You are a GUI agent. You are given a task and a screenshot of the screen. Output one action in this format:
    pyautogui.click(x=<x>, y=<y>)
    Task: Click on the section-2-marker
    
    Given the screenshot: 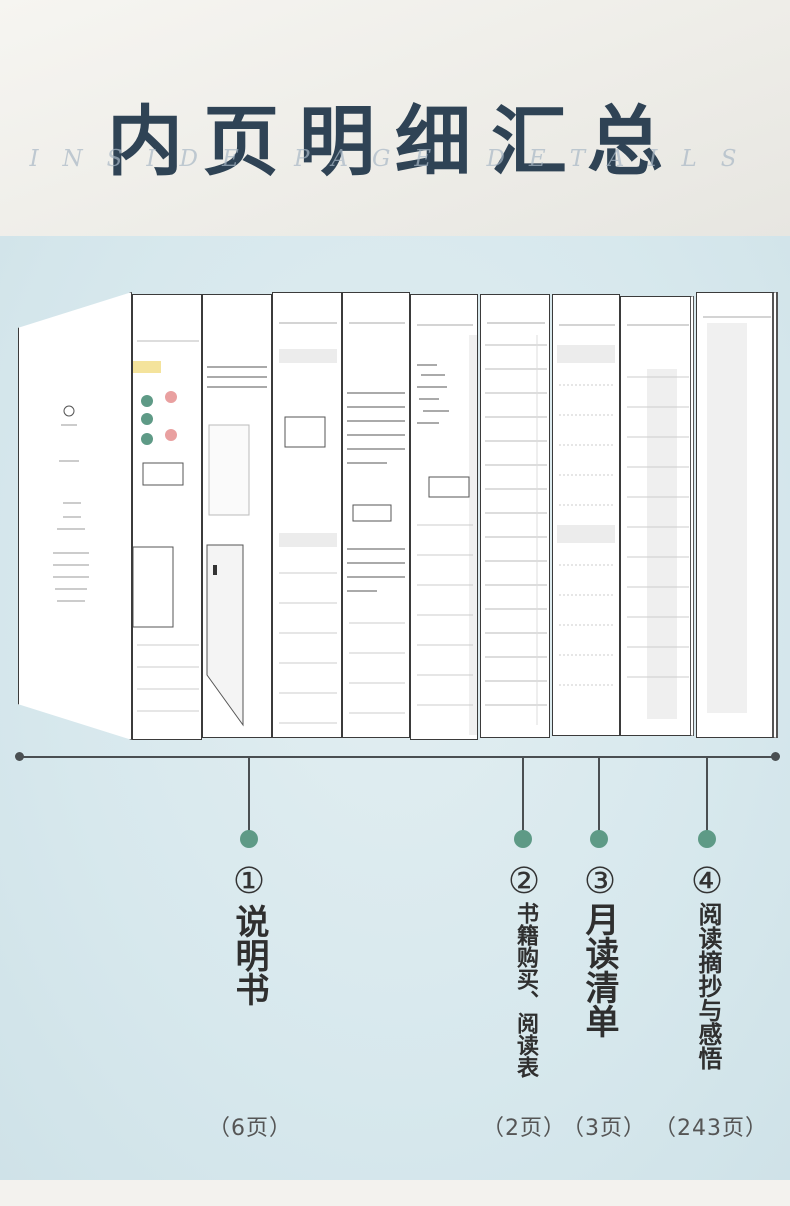 What is the action you would take?
    pyautogui.click(x=523, y=839)
    